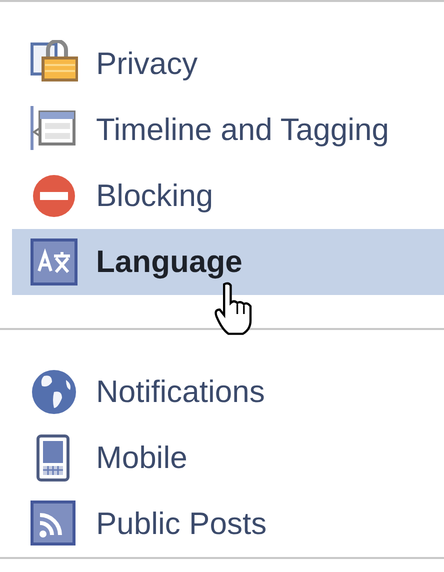 Image resolution: width=444 pixels, height=572 pixels. I want to click on sidebar-item: Privacy, so click(228, 64).